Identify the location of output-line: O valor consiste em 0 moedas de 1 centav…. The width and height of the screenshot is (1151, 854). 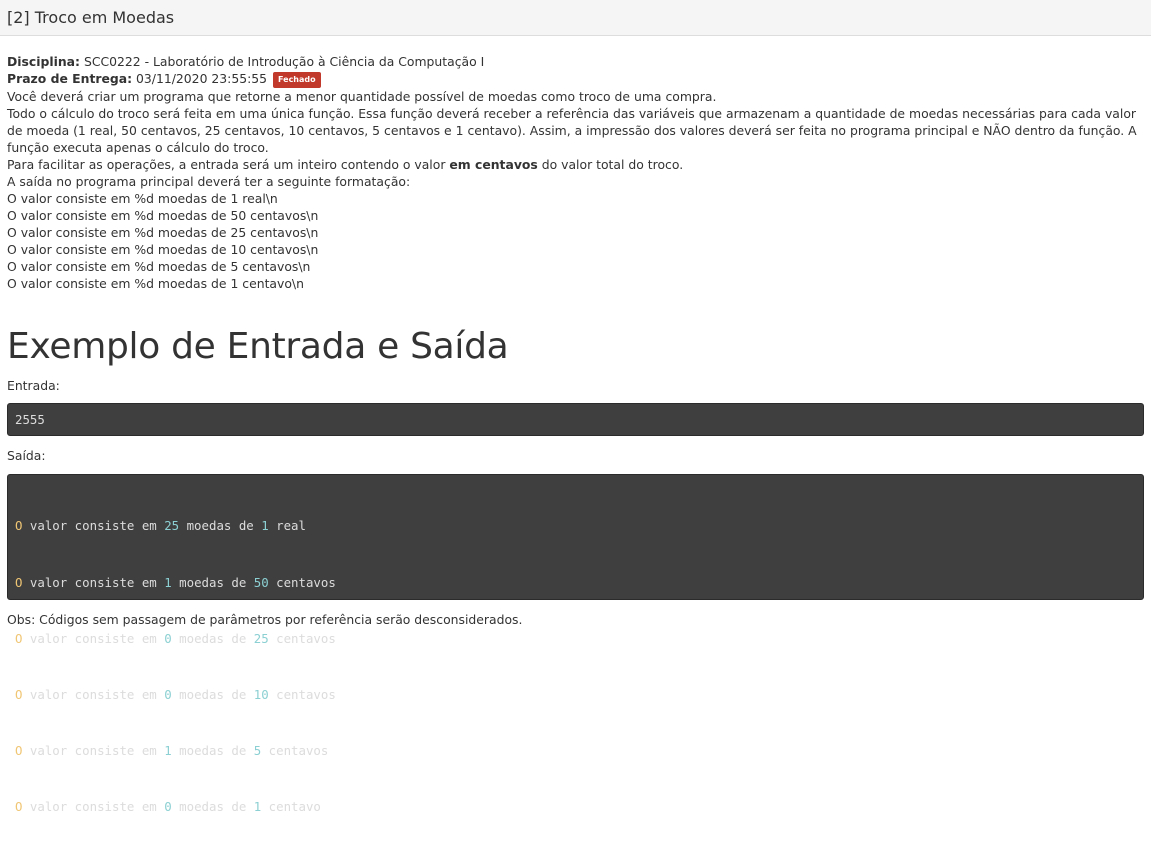
(575, 807).